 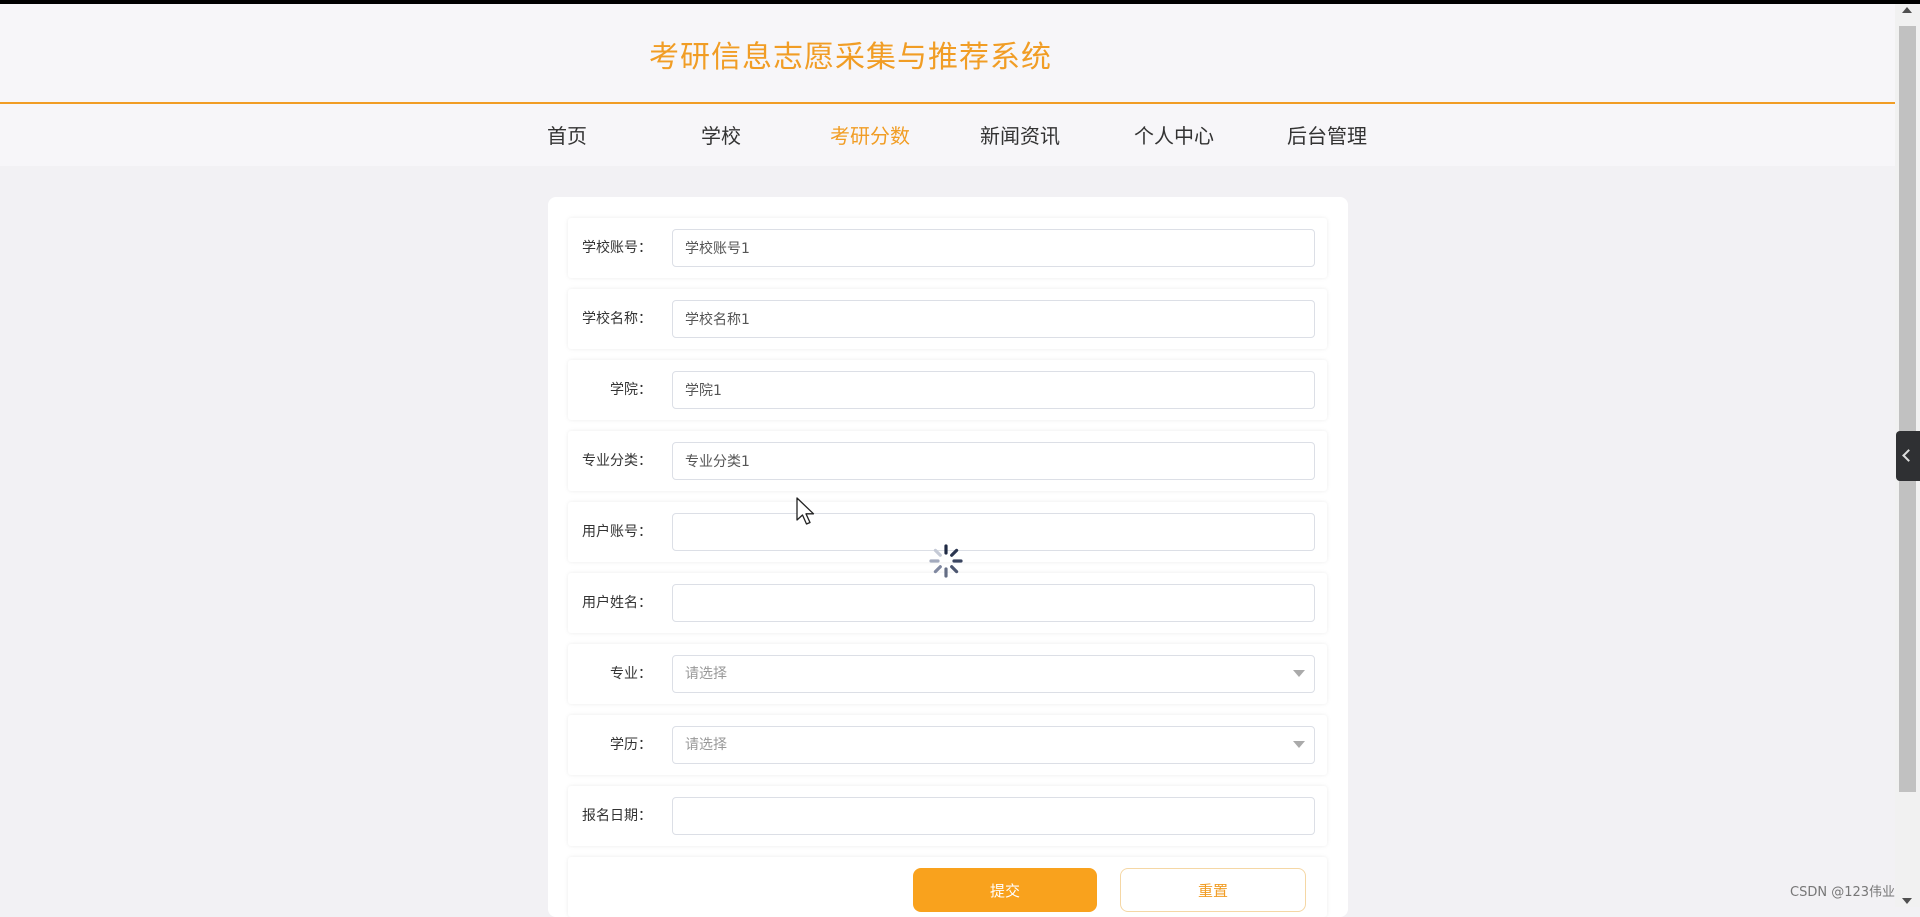 I want to click on submit-button: 提交, so click(x=1005, y=890).